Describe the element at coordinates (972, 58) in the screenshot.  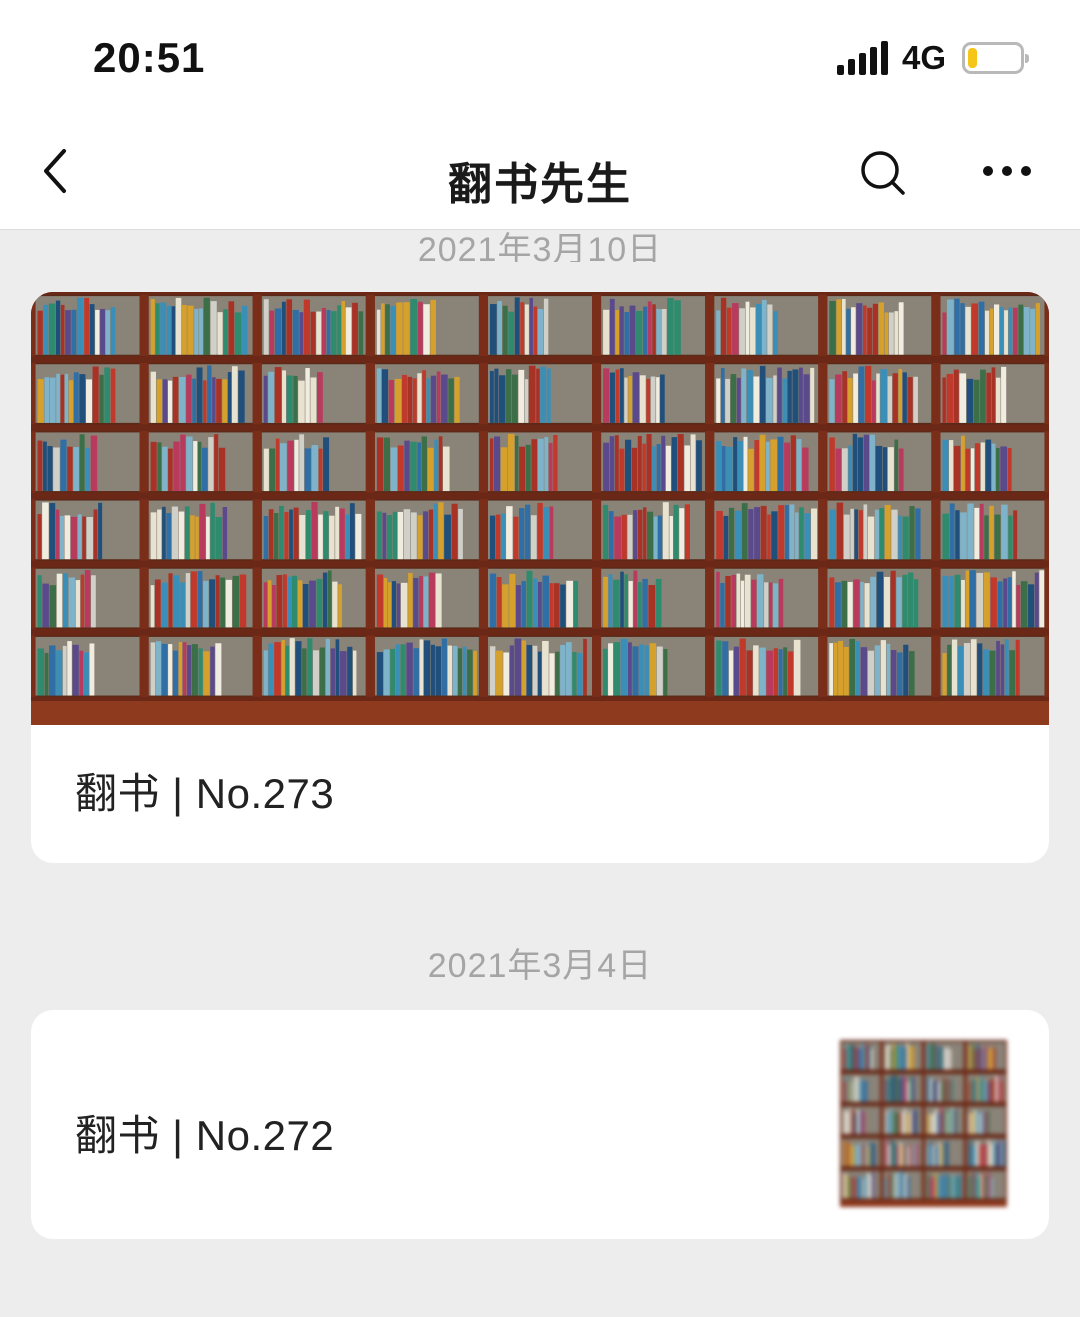
I see `battery-level` at that location.